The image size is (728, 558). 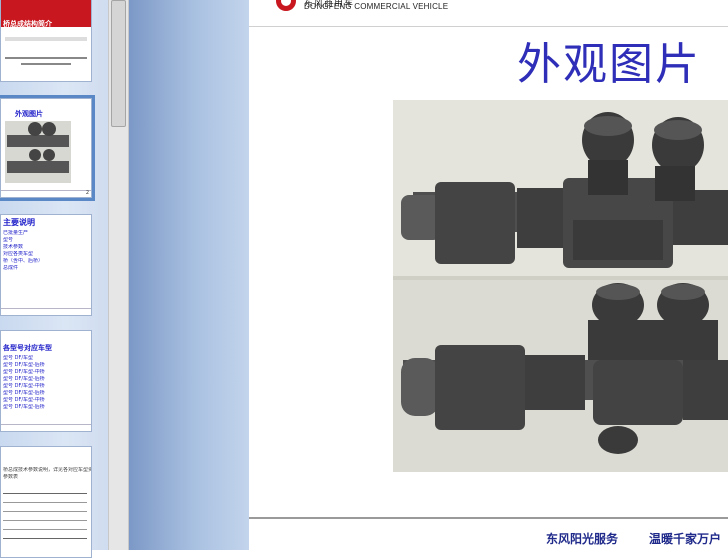 I want to click on thumbnail-line: 对应各类车型, so click(x=18, y=254).